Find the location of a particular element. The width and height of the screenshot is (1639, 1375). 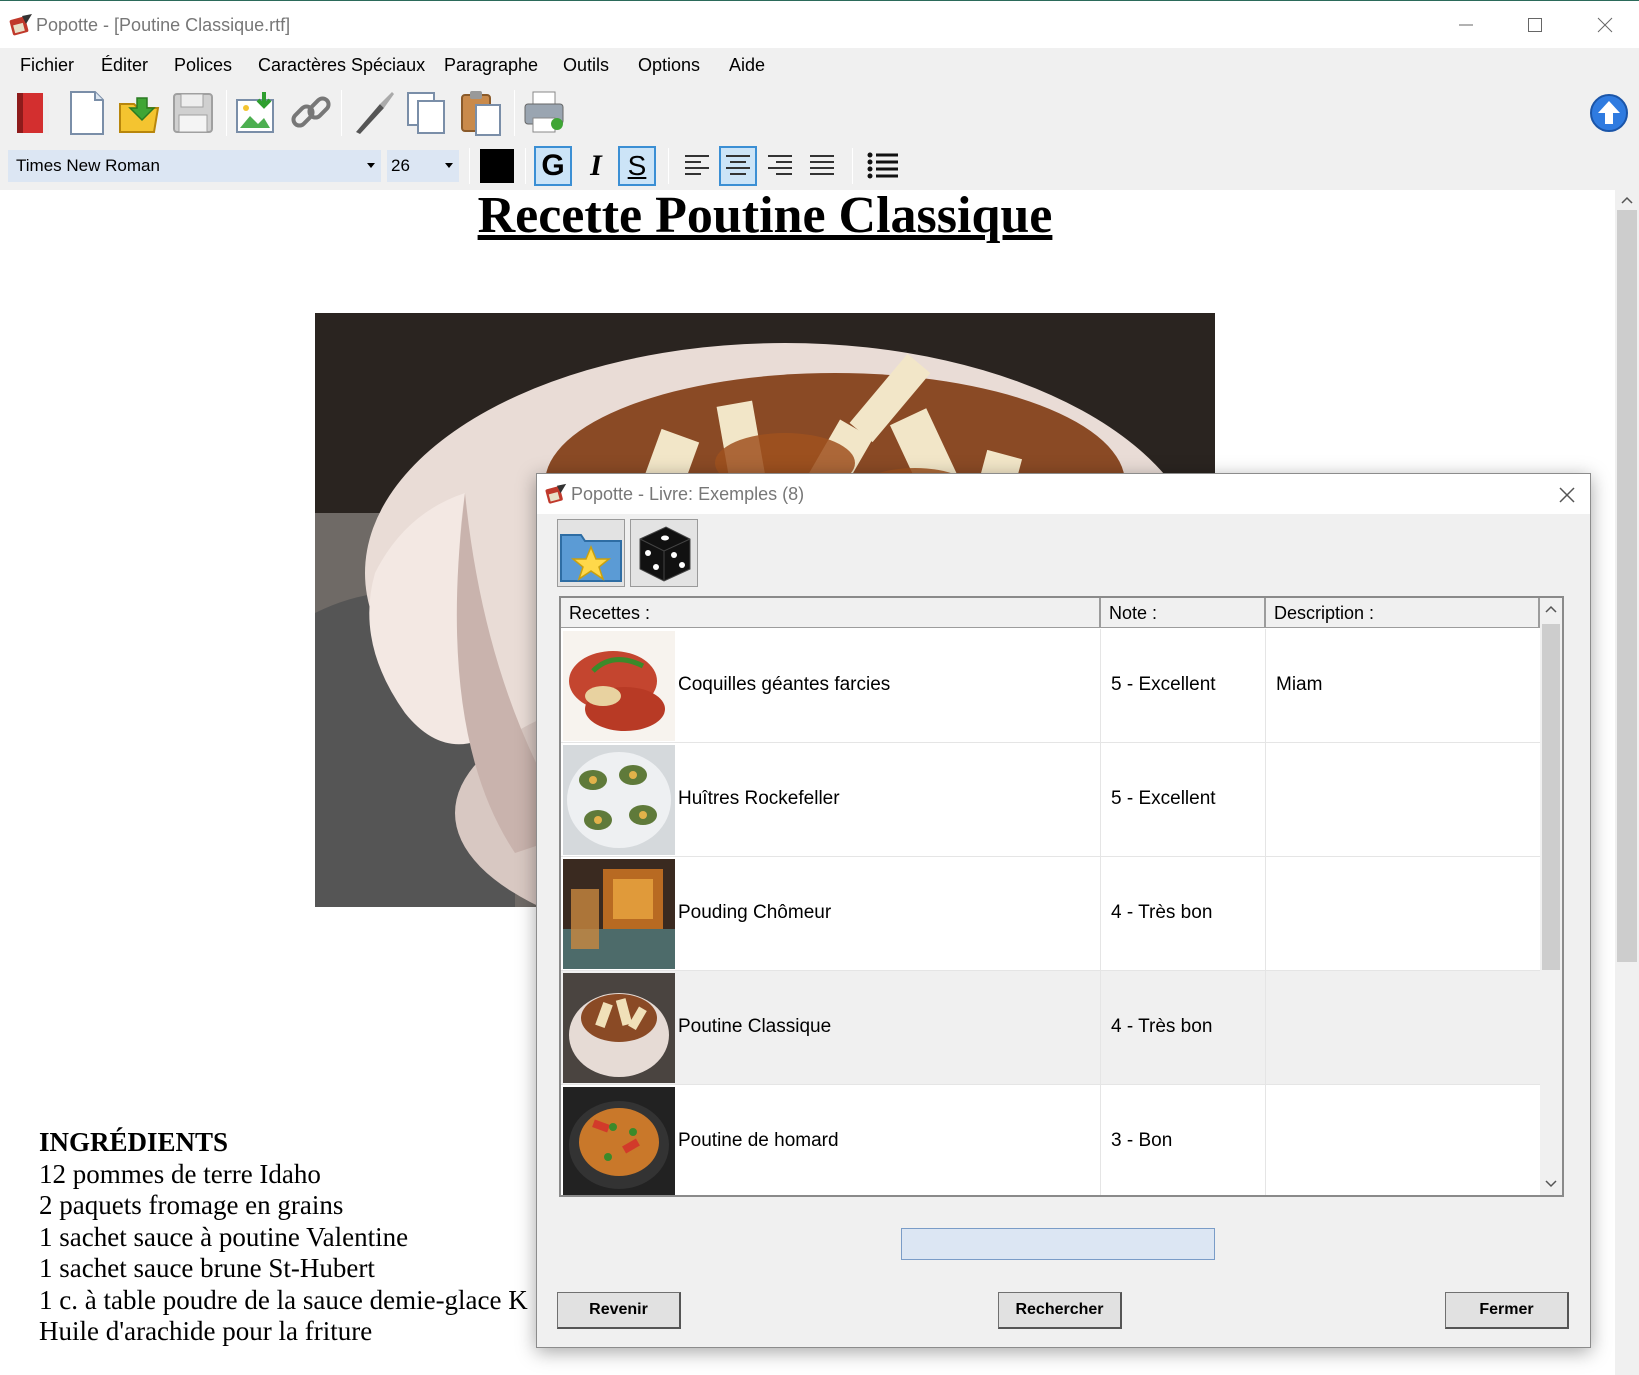

table-row: Poutine de homard 3 - Bon is located at coordinates (1050, 1140).